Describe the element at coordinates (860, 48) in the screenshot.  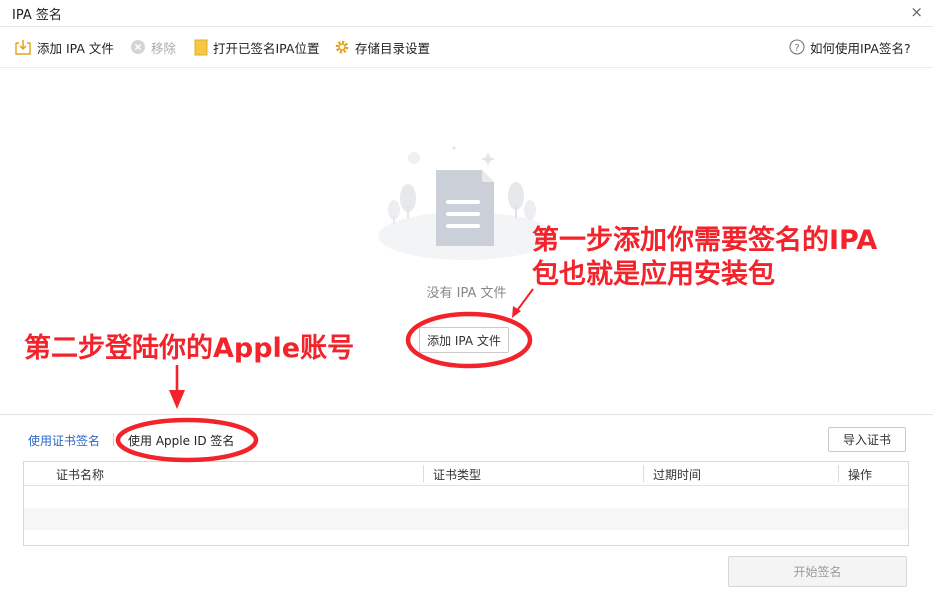
I see `help-label: 如何使用IPA签名?` at that location.